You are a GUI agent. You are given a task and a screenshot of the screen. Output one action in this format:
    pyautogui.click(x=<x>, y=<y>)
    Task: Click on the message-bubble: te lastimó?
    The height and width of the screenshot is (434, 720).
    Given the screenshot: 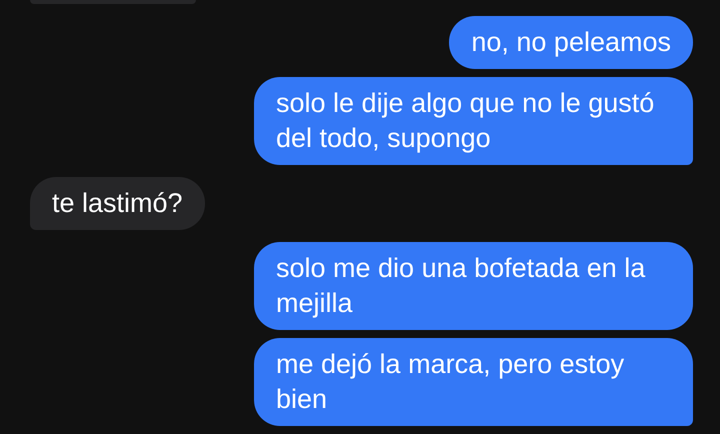 What is the action you would take?
    pyautogui.click(x=117, y=203)
    